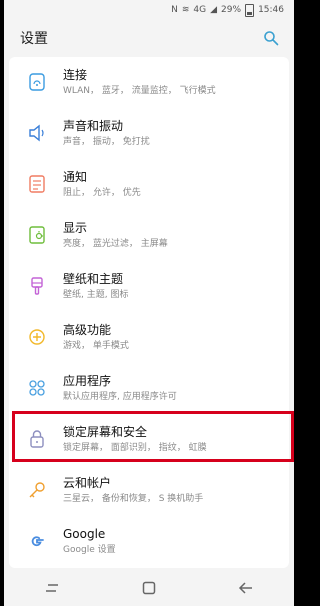  I want to click on item-label: 显示, so click(75, 227).